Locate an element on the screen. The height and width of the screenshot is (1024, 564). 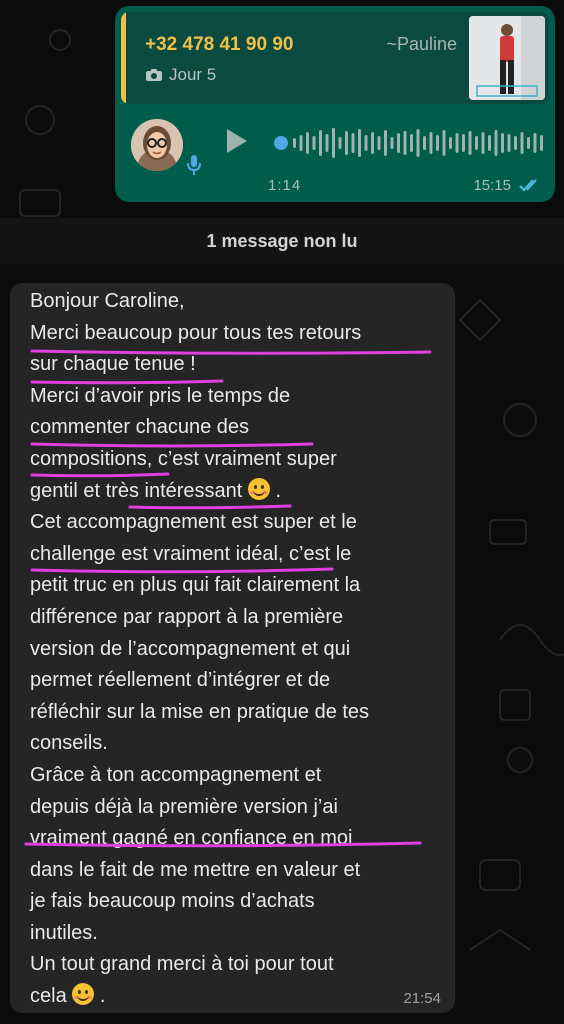
quoted-message: +32 478 41 90 90 ~Pauline Jour 5 is located at coordinates (335, 58).